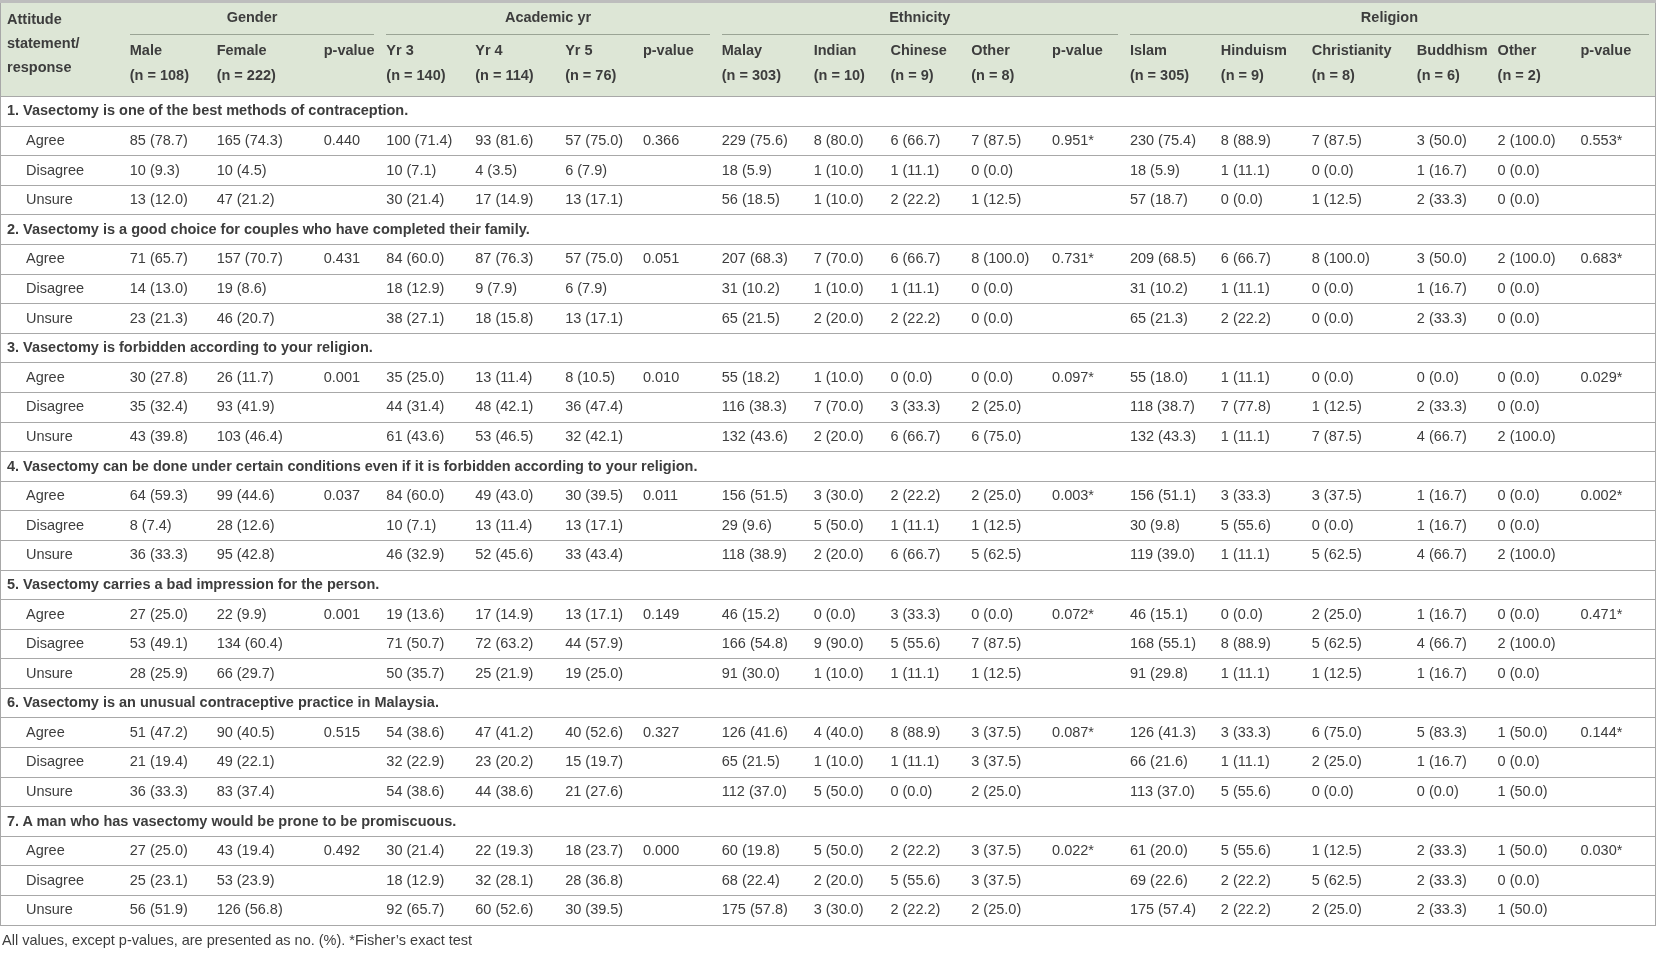  Describe the element at coordinates (245, 761) in the screenshot. I see `table-cell: 49 (22.1)` at that location.